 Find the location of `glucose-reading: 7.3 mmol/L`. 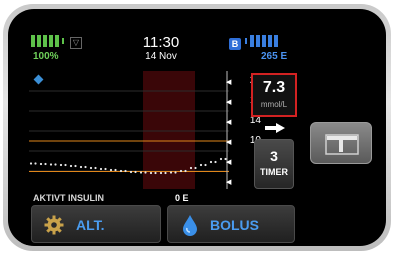

glucose-reading: 7.3 mmol/L is located at coordinates (274, 95).